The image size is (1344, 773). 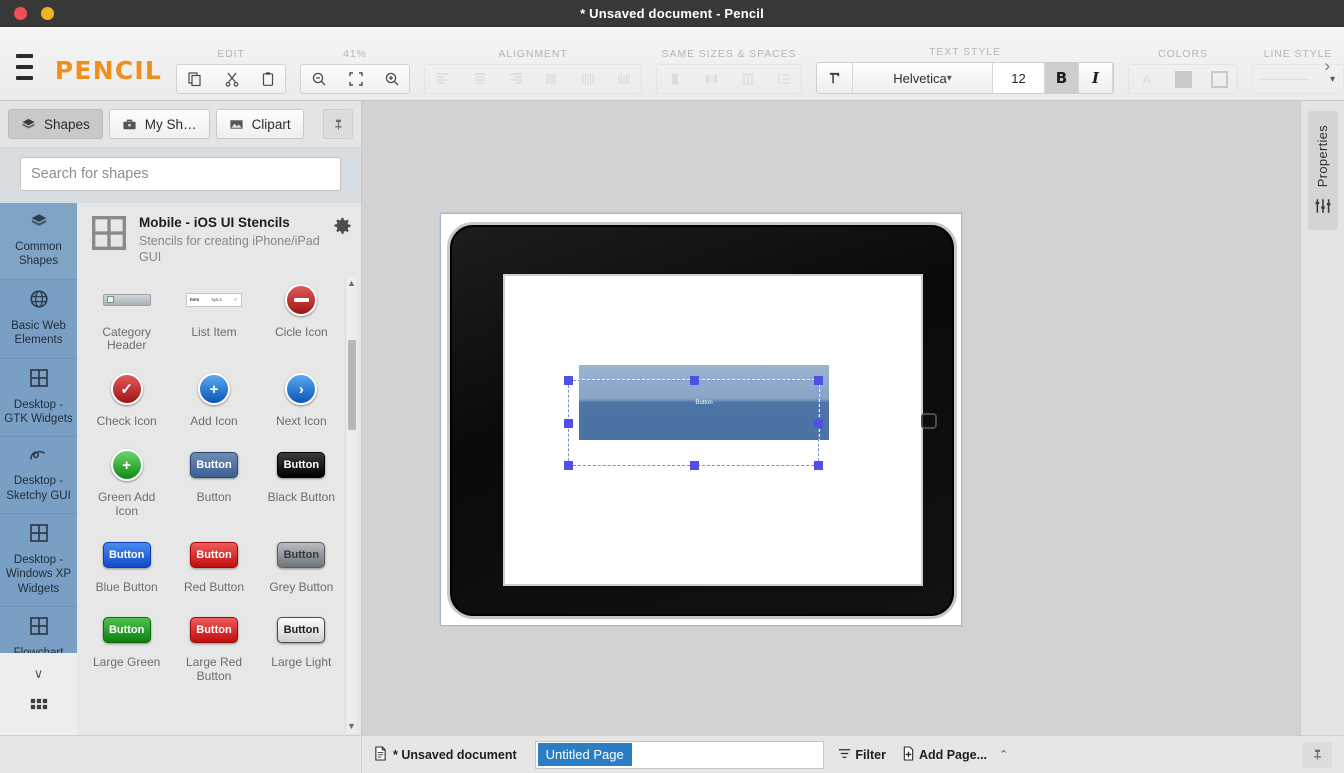 What do you see at coordinates (301, 586) in the screenshot?
I see `shape-label: Grey Button` at bounding box center [301, 586].